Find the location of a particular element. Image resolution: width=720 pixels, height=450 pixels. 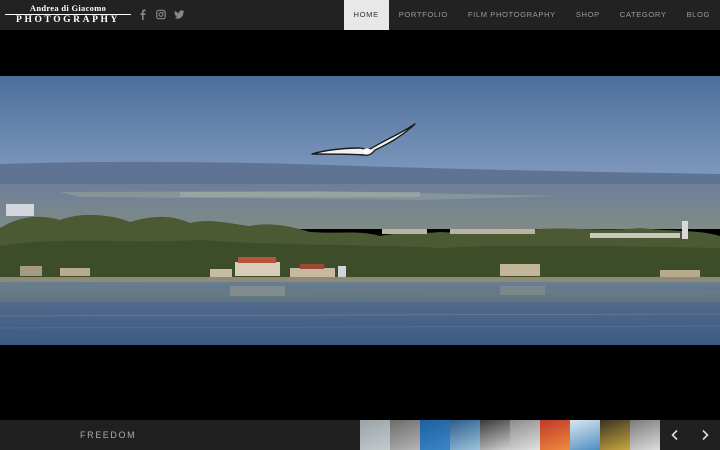

chevron-left-icon is located at coordinates (674, 435).